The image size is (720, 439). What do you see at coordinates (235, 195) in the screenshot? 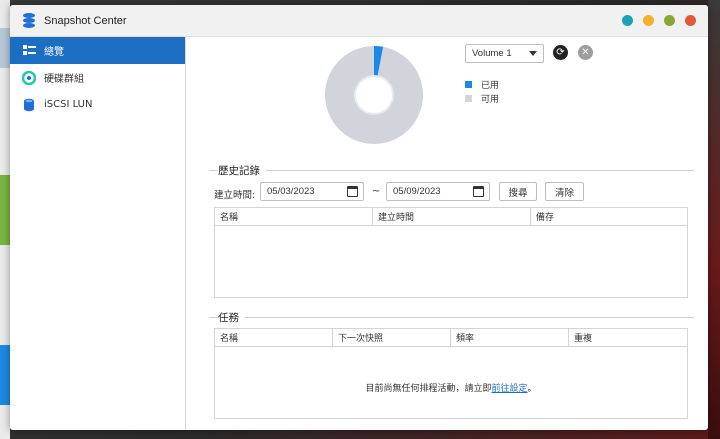
I see `created-time-label: 建立時間:` at bounding box center [235, 195].